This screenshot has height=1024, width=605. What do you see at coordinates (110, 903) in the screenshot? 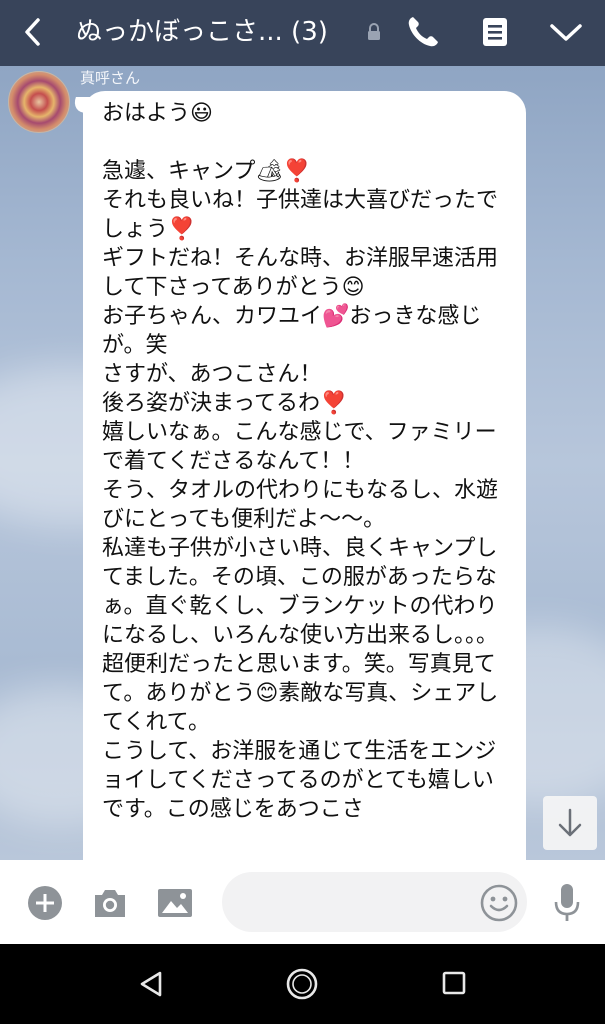
I see `camera-icon` at bounding box center [110, 903].